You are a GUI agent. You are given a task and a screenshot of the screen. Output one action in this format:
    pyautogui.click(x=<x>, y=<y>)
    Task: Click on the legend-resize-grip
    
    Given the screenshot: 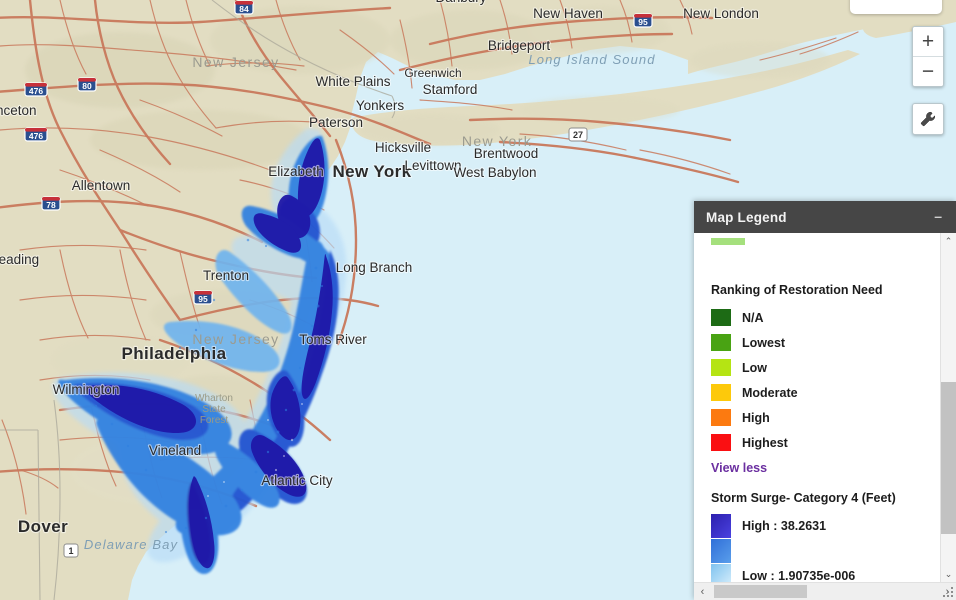 What is the action you would take?
    pyautogui.click(x=948, y=592)
    